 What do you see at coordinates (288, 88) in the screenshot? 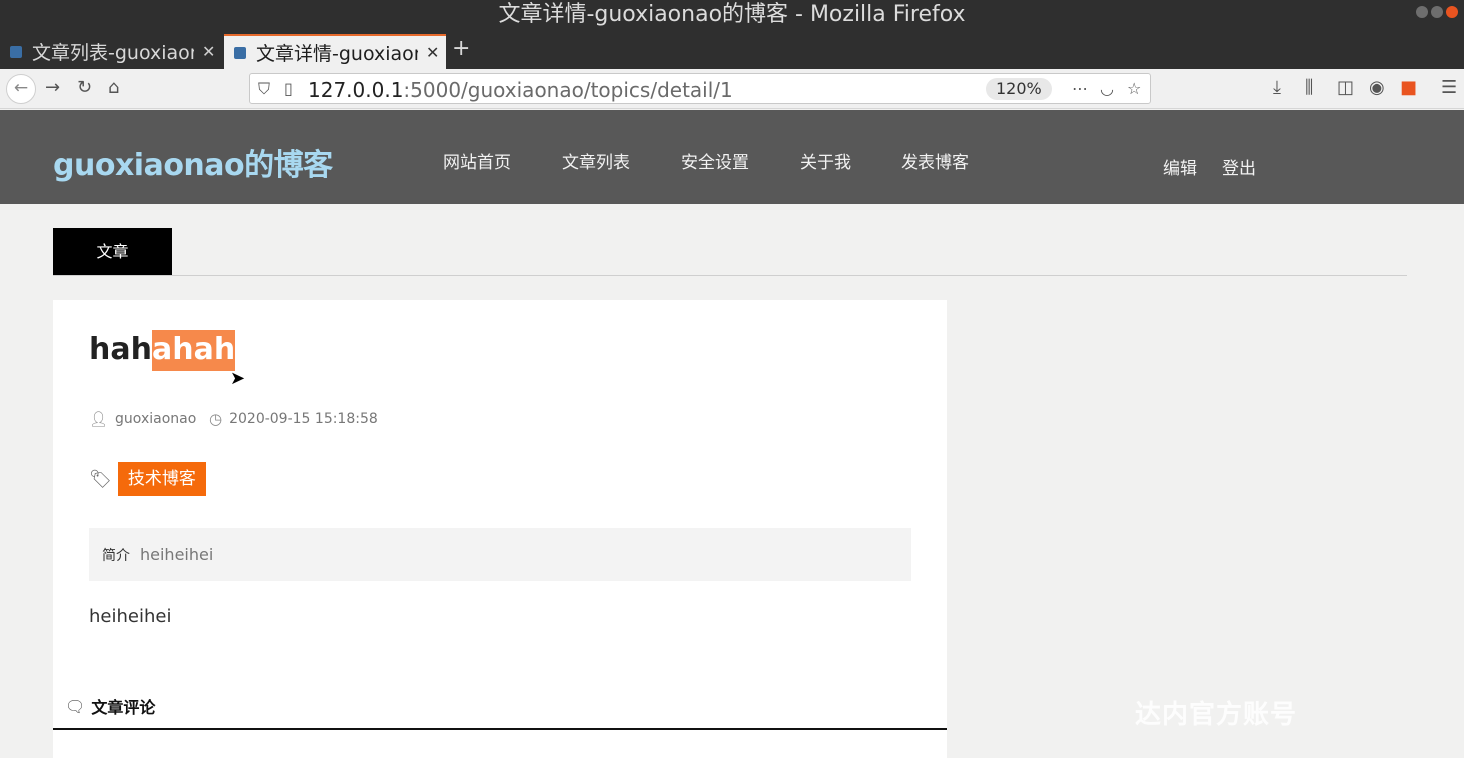
I see `page-info-icon: ▯` at bounding box center [288, 88].